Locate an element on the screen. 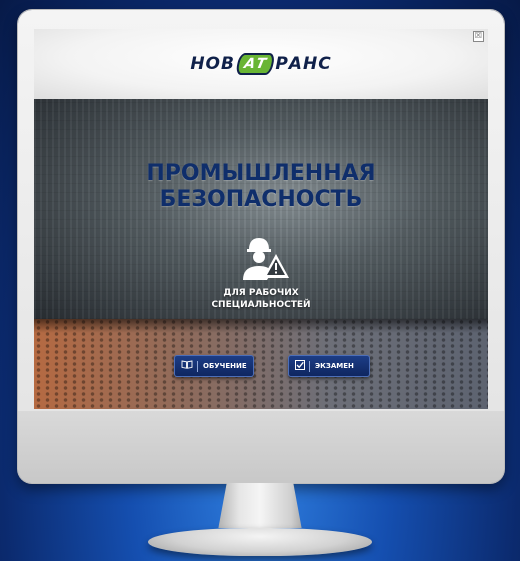 This screenshot has height=561, width=520. logo: НОВ АТ РАНС is located at coordinates (260, 64).